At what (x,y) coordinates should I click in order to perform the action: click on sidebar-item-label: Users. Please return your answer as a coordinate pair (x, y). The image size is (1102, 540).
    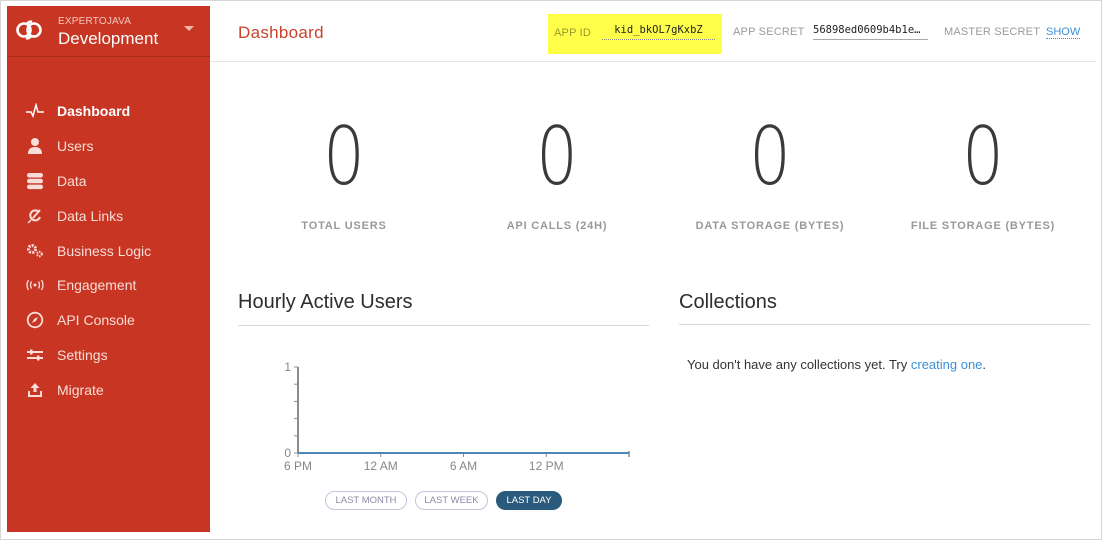
    Looking at the image, I should click on (75, 146).